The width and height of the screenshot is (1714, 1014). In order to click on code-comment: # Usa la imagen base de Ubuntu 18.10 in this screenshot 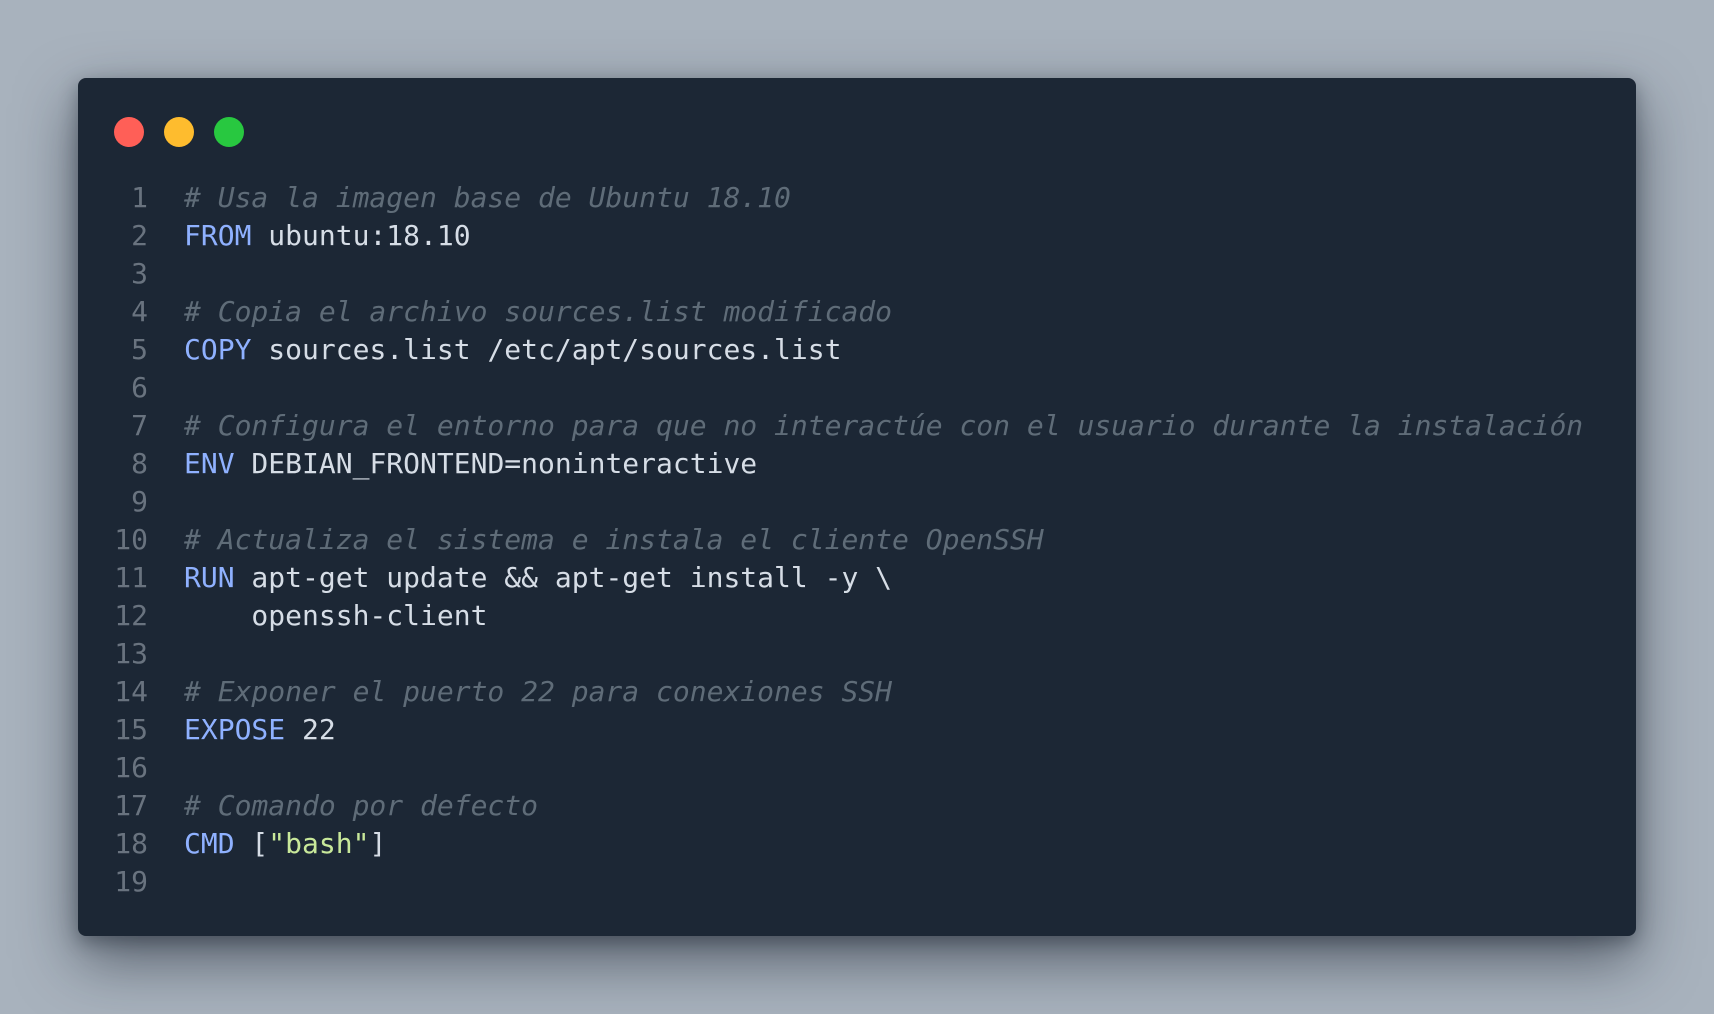, I will do `click(487, 197)`.